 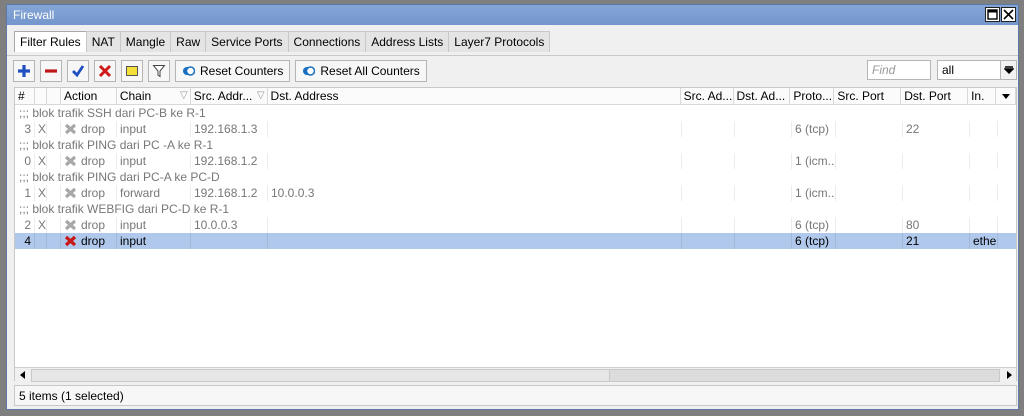 I want to click on tab-nat: NAT, so click(x=103, y=41).